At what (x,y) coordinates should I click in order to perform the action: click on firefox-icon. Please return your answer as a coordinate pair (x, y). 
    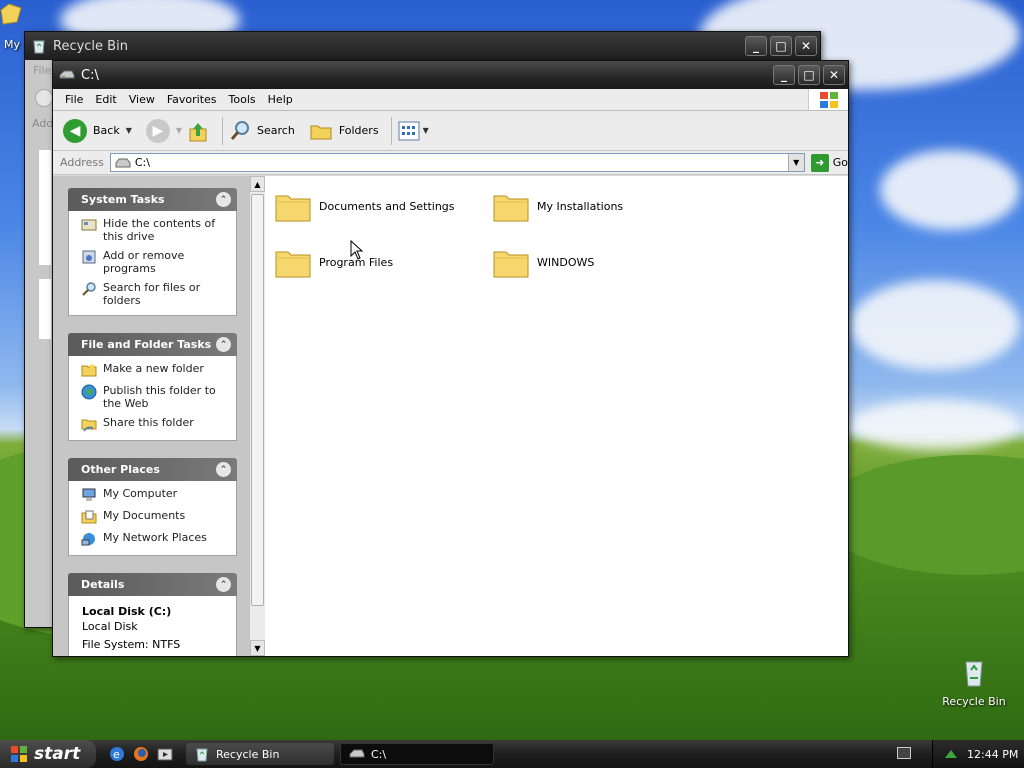
    Looking at the image, I should click on (141, 754).